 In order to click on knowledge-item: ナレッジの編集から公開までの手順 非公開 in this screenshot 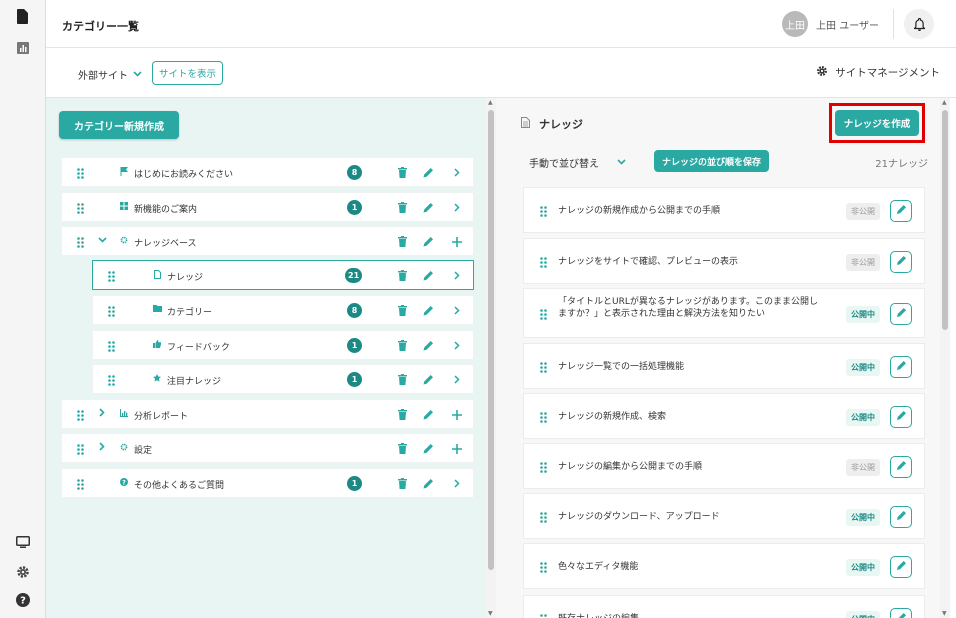, I will do `click(724, 466)`.